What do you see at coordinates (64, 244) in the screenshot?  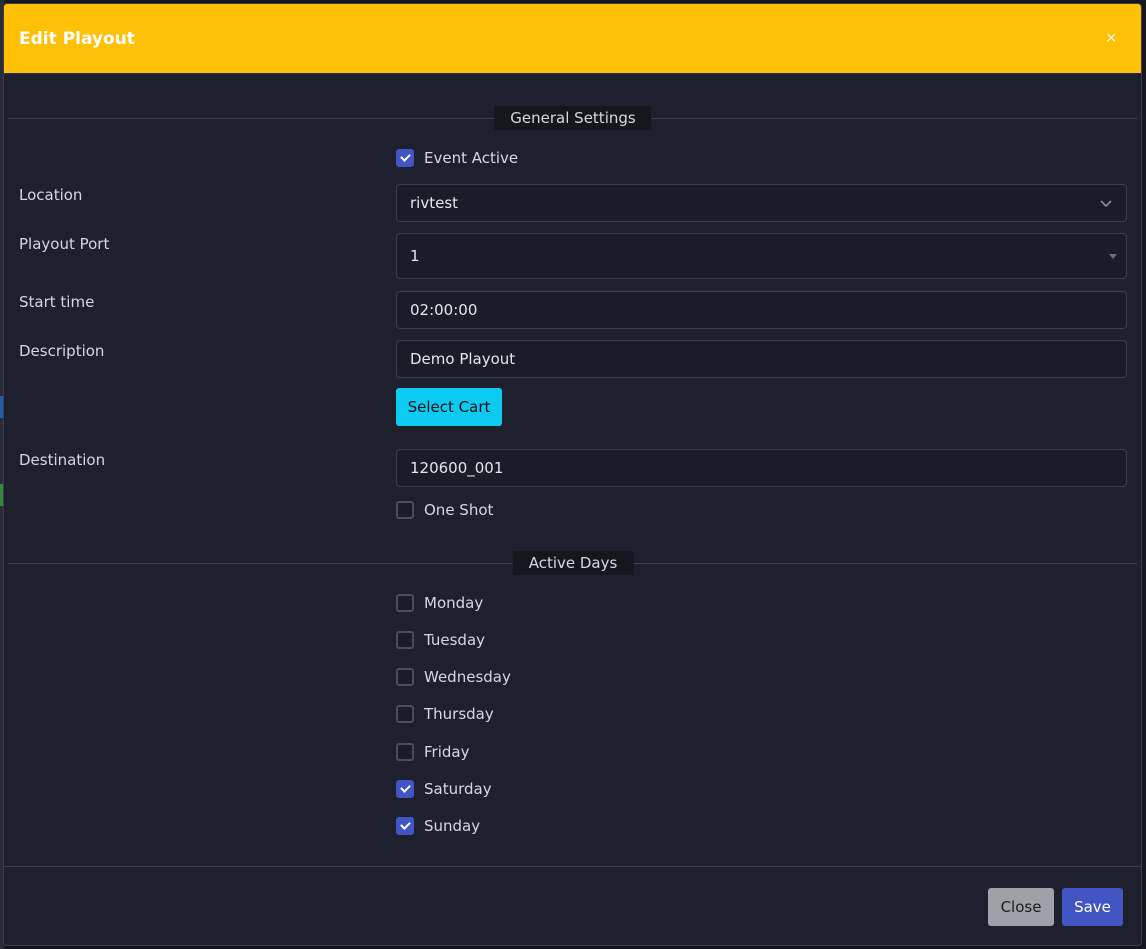 I see `playout-port-label: Playout Port` at bounding box center [64, 244].